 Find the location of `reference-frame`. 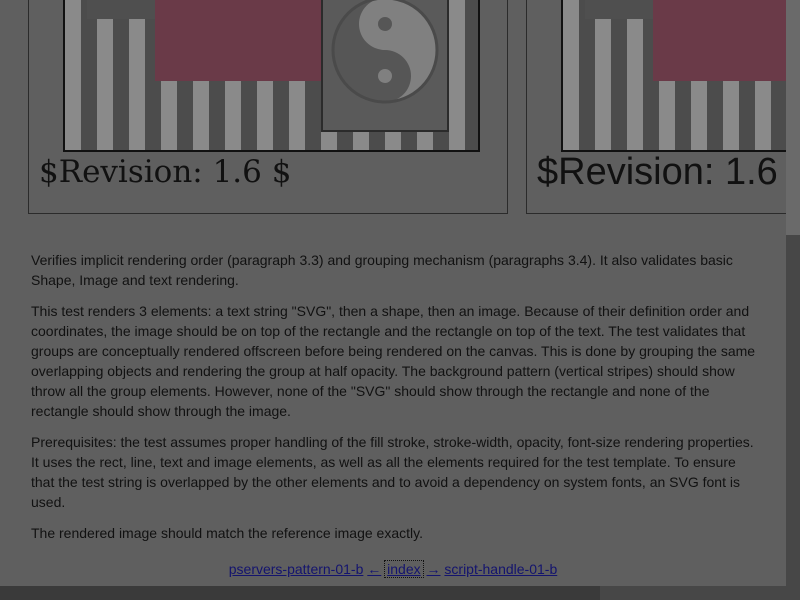

reference-frame is located at coordinates (680, 76).